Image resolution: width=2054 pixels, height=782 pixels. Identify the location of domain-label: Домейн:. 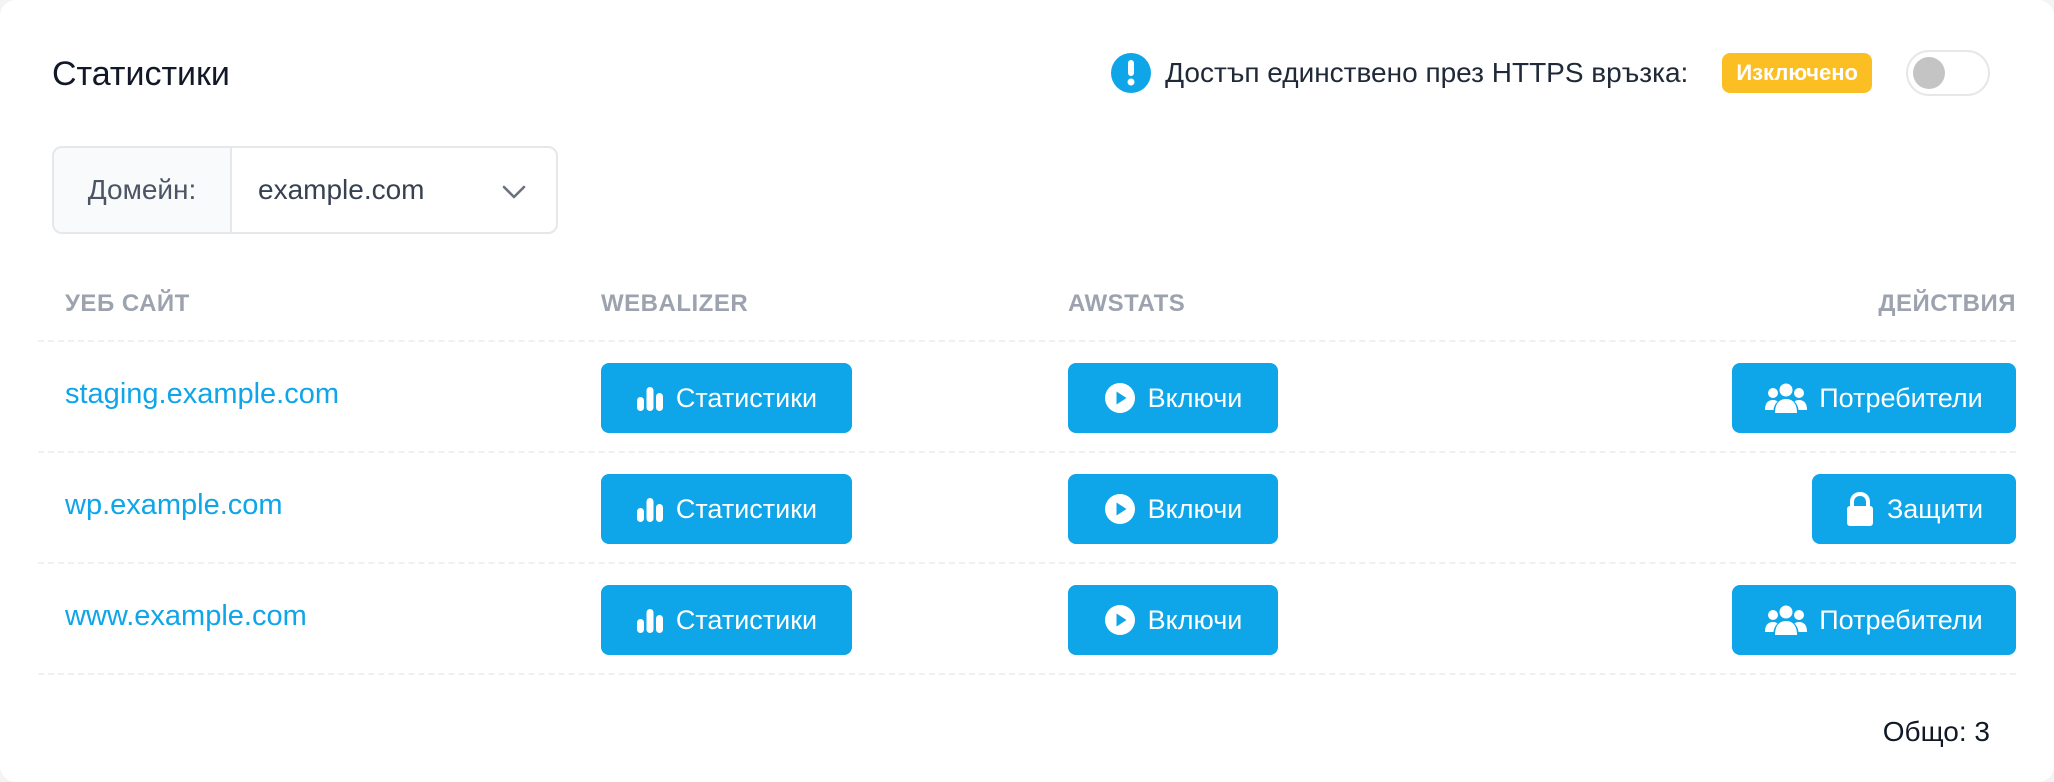
(143, 190).